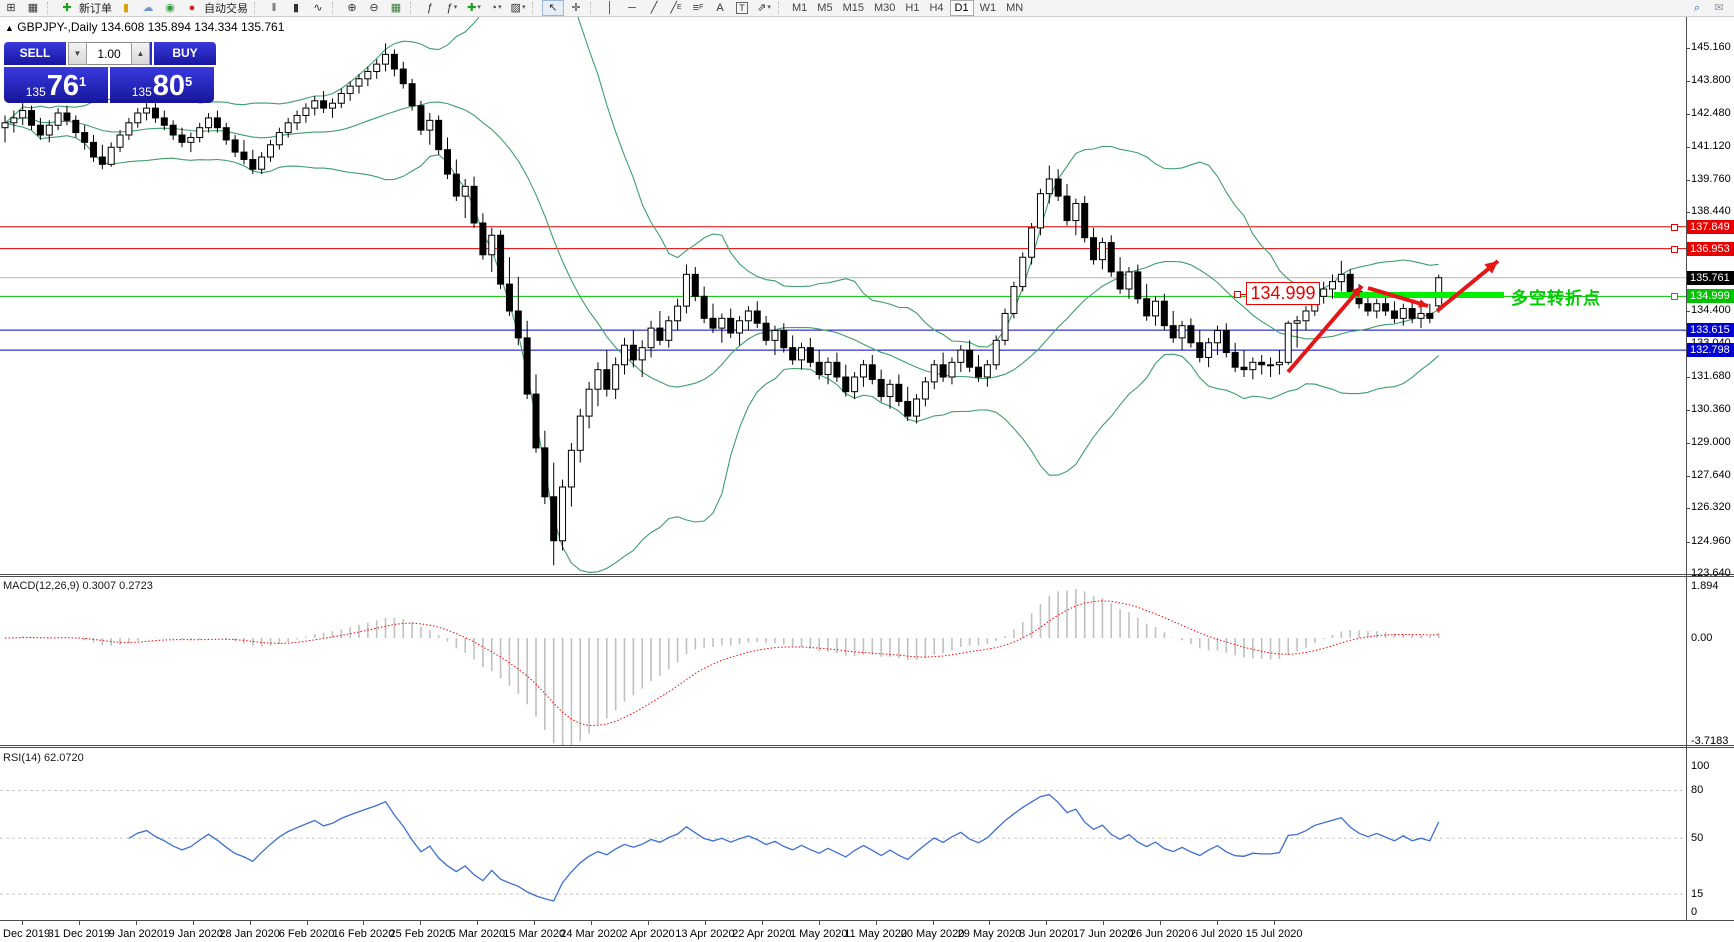 The image size is (1734, 942). What do you see at coordinates (1686, 468) in the screenshot?
I see `price-axis-border` at bounding box center [1686, 468].